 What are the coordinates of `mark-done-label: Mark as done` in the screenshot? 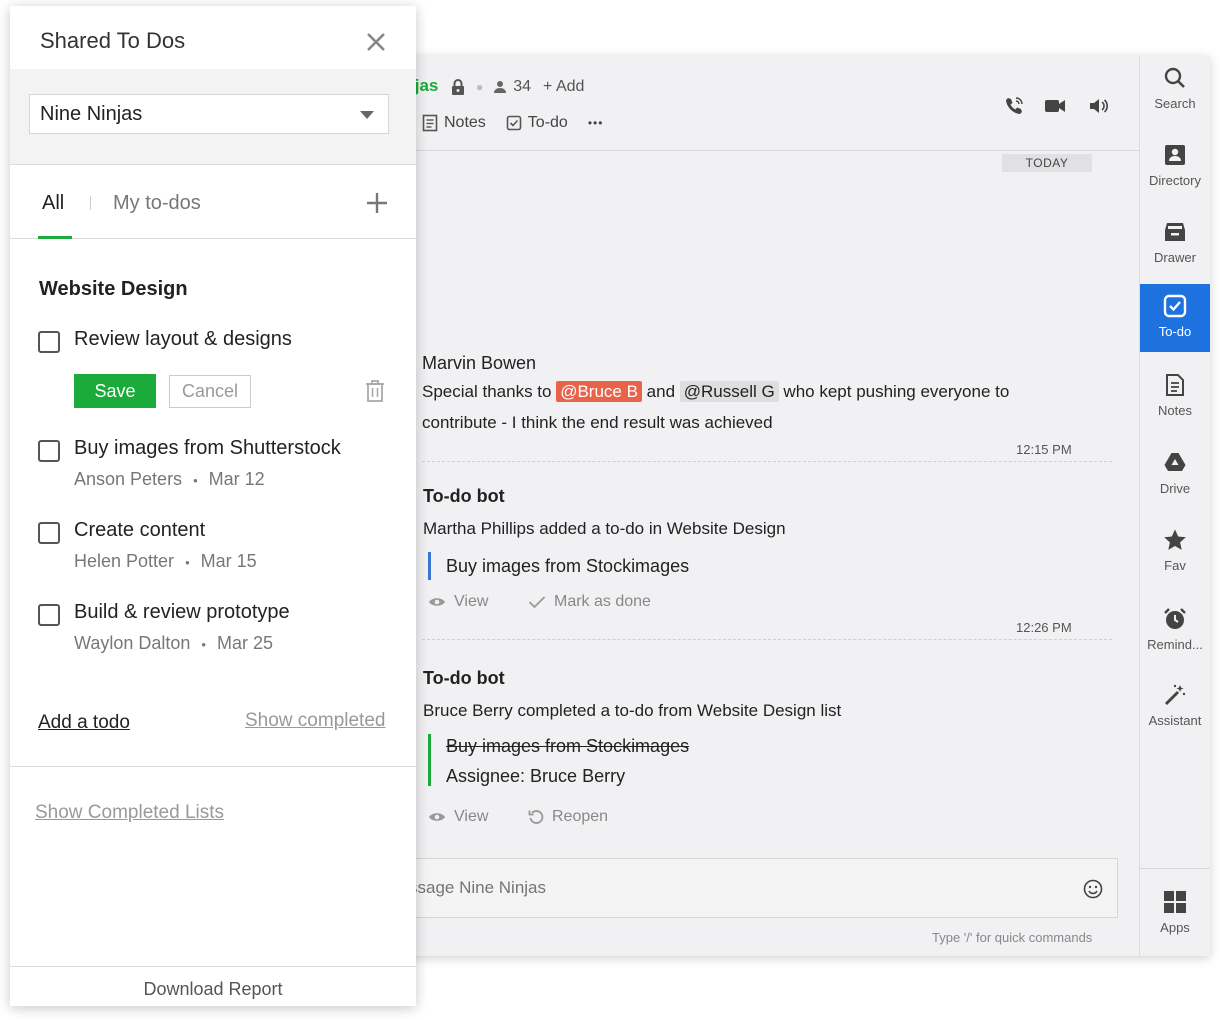 It's located at (602, 602).